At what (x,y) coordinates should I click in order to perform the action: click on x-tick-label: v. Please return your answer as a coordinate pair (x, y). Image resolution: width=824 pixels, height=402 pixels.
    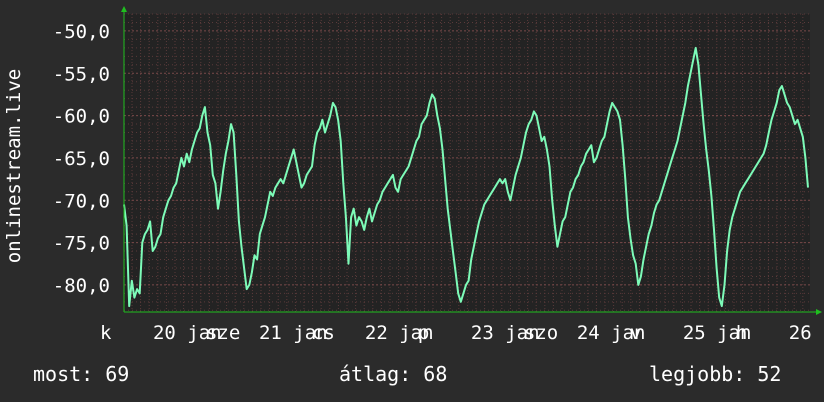
    Looking at the image, I should click on (635, 333).